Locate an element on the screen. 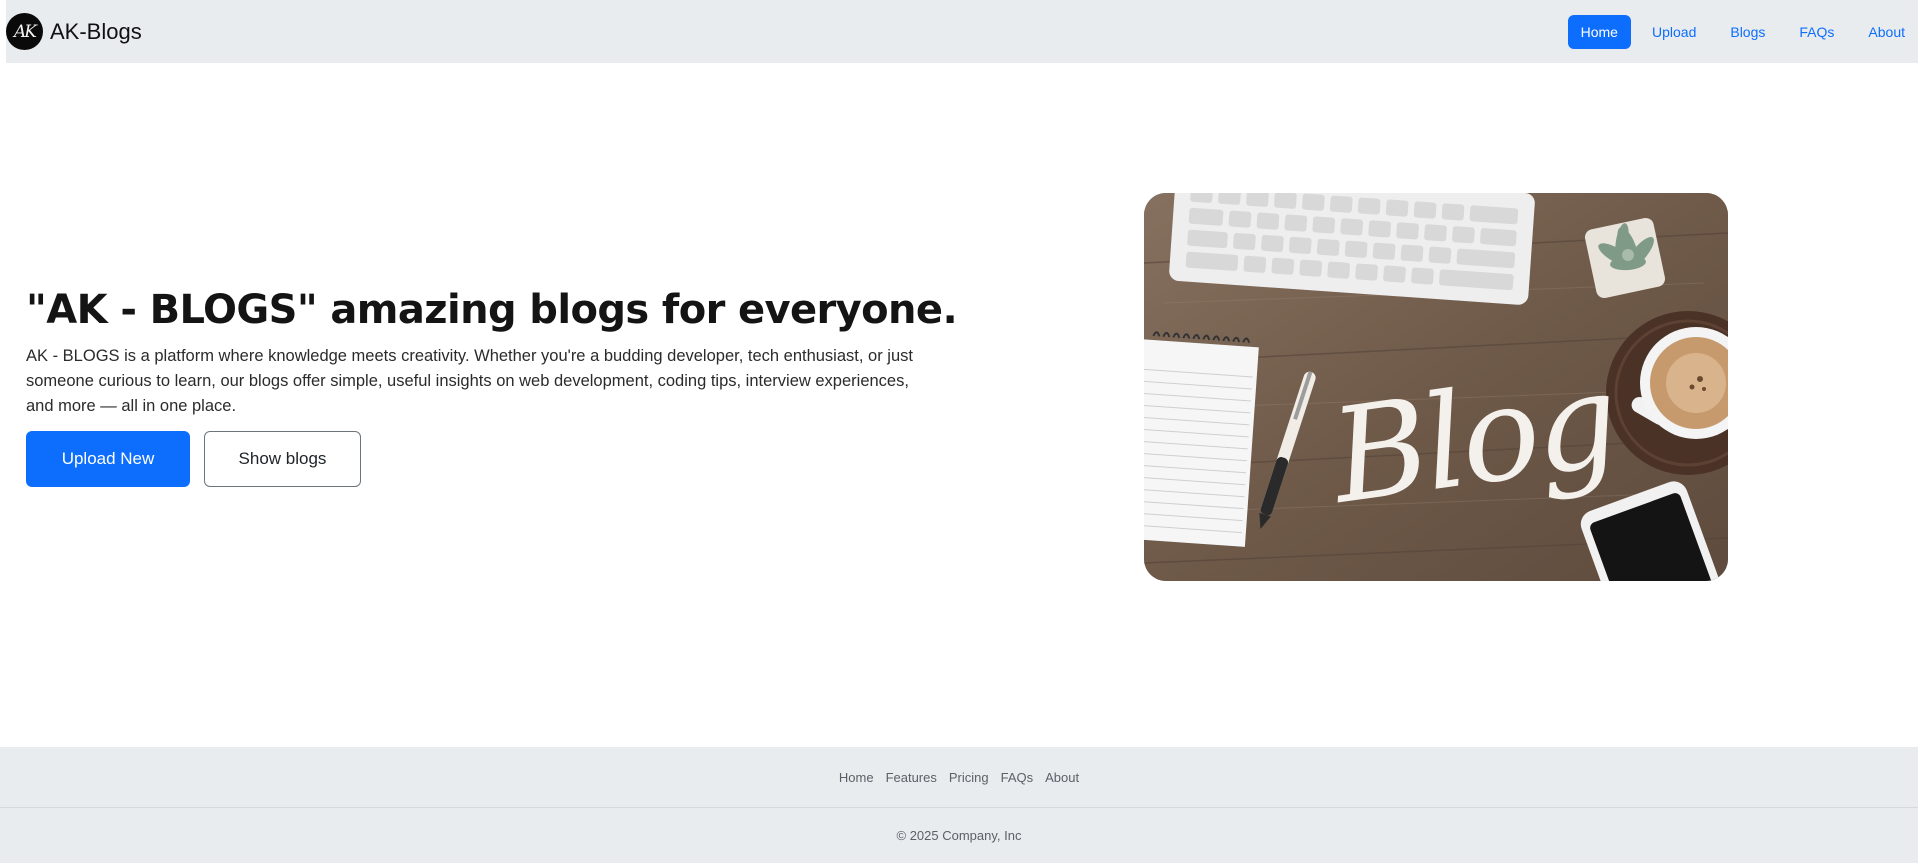  show-blogs-button: Show blogs is located at coordinates (282, 459).